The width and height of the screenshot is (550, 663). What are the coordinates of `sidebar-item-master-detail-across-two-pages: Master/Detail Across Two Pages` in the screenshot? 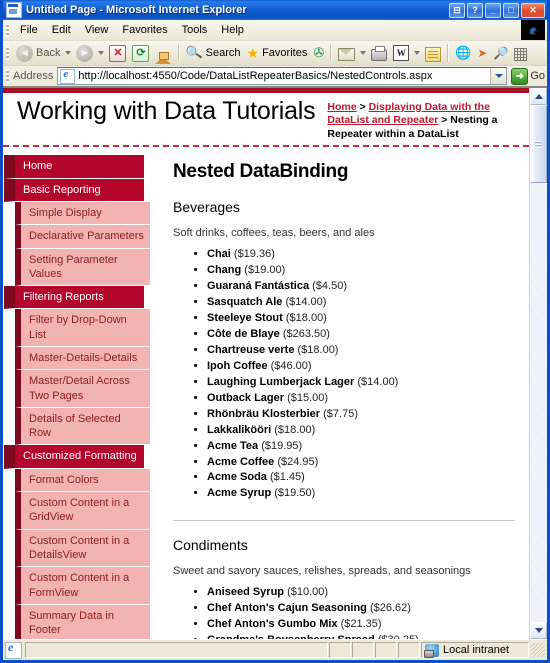 It's located at (82, 389).